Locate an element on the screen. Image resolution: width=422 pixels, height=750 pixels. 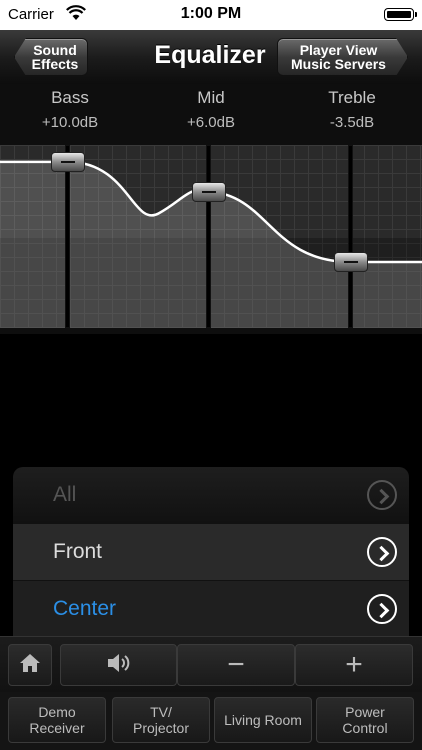
control-toolbar: − + is located at coordinates (211, 664).